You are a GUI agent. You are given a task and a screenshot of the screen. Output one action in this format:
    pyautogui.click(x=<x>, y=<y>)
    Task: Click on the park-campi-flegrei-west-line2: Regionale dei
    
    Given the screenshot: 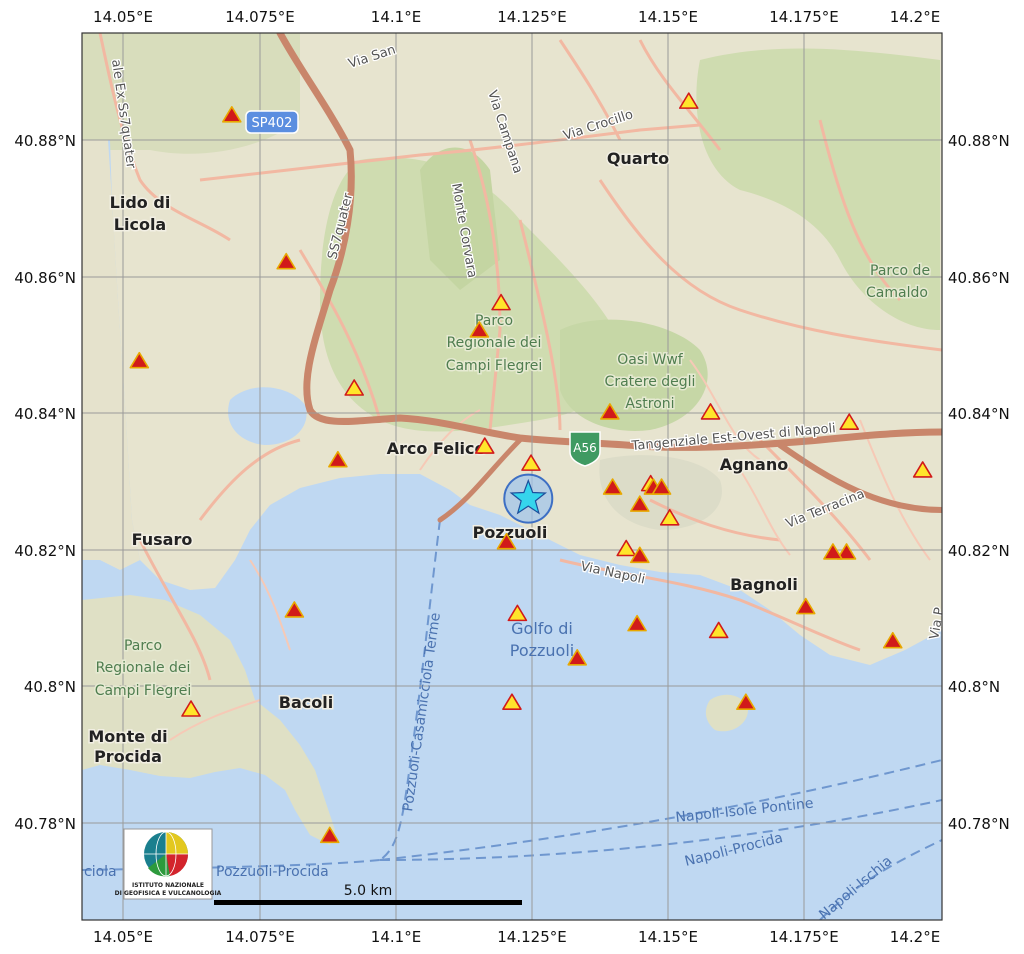 What is the action you would take?
    pyautogui.click(x=143, y=668)
    